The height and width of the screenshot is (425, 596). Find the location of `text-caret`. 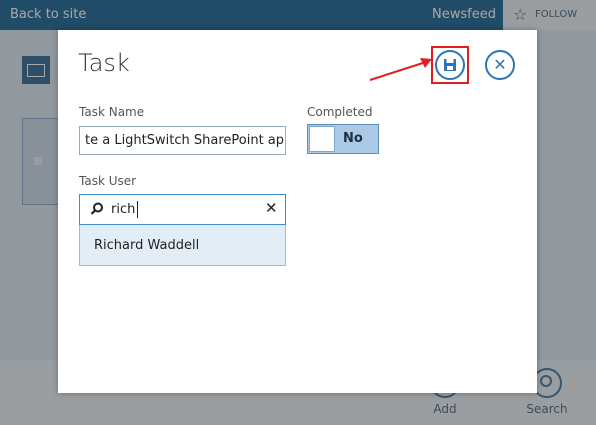

text-caret is located at coordinates (137, 209).